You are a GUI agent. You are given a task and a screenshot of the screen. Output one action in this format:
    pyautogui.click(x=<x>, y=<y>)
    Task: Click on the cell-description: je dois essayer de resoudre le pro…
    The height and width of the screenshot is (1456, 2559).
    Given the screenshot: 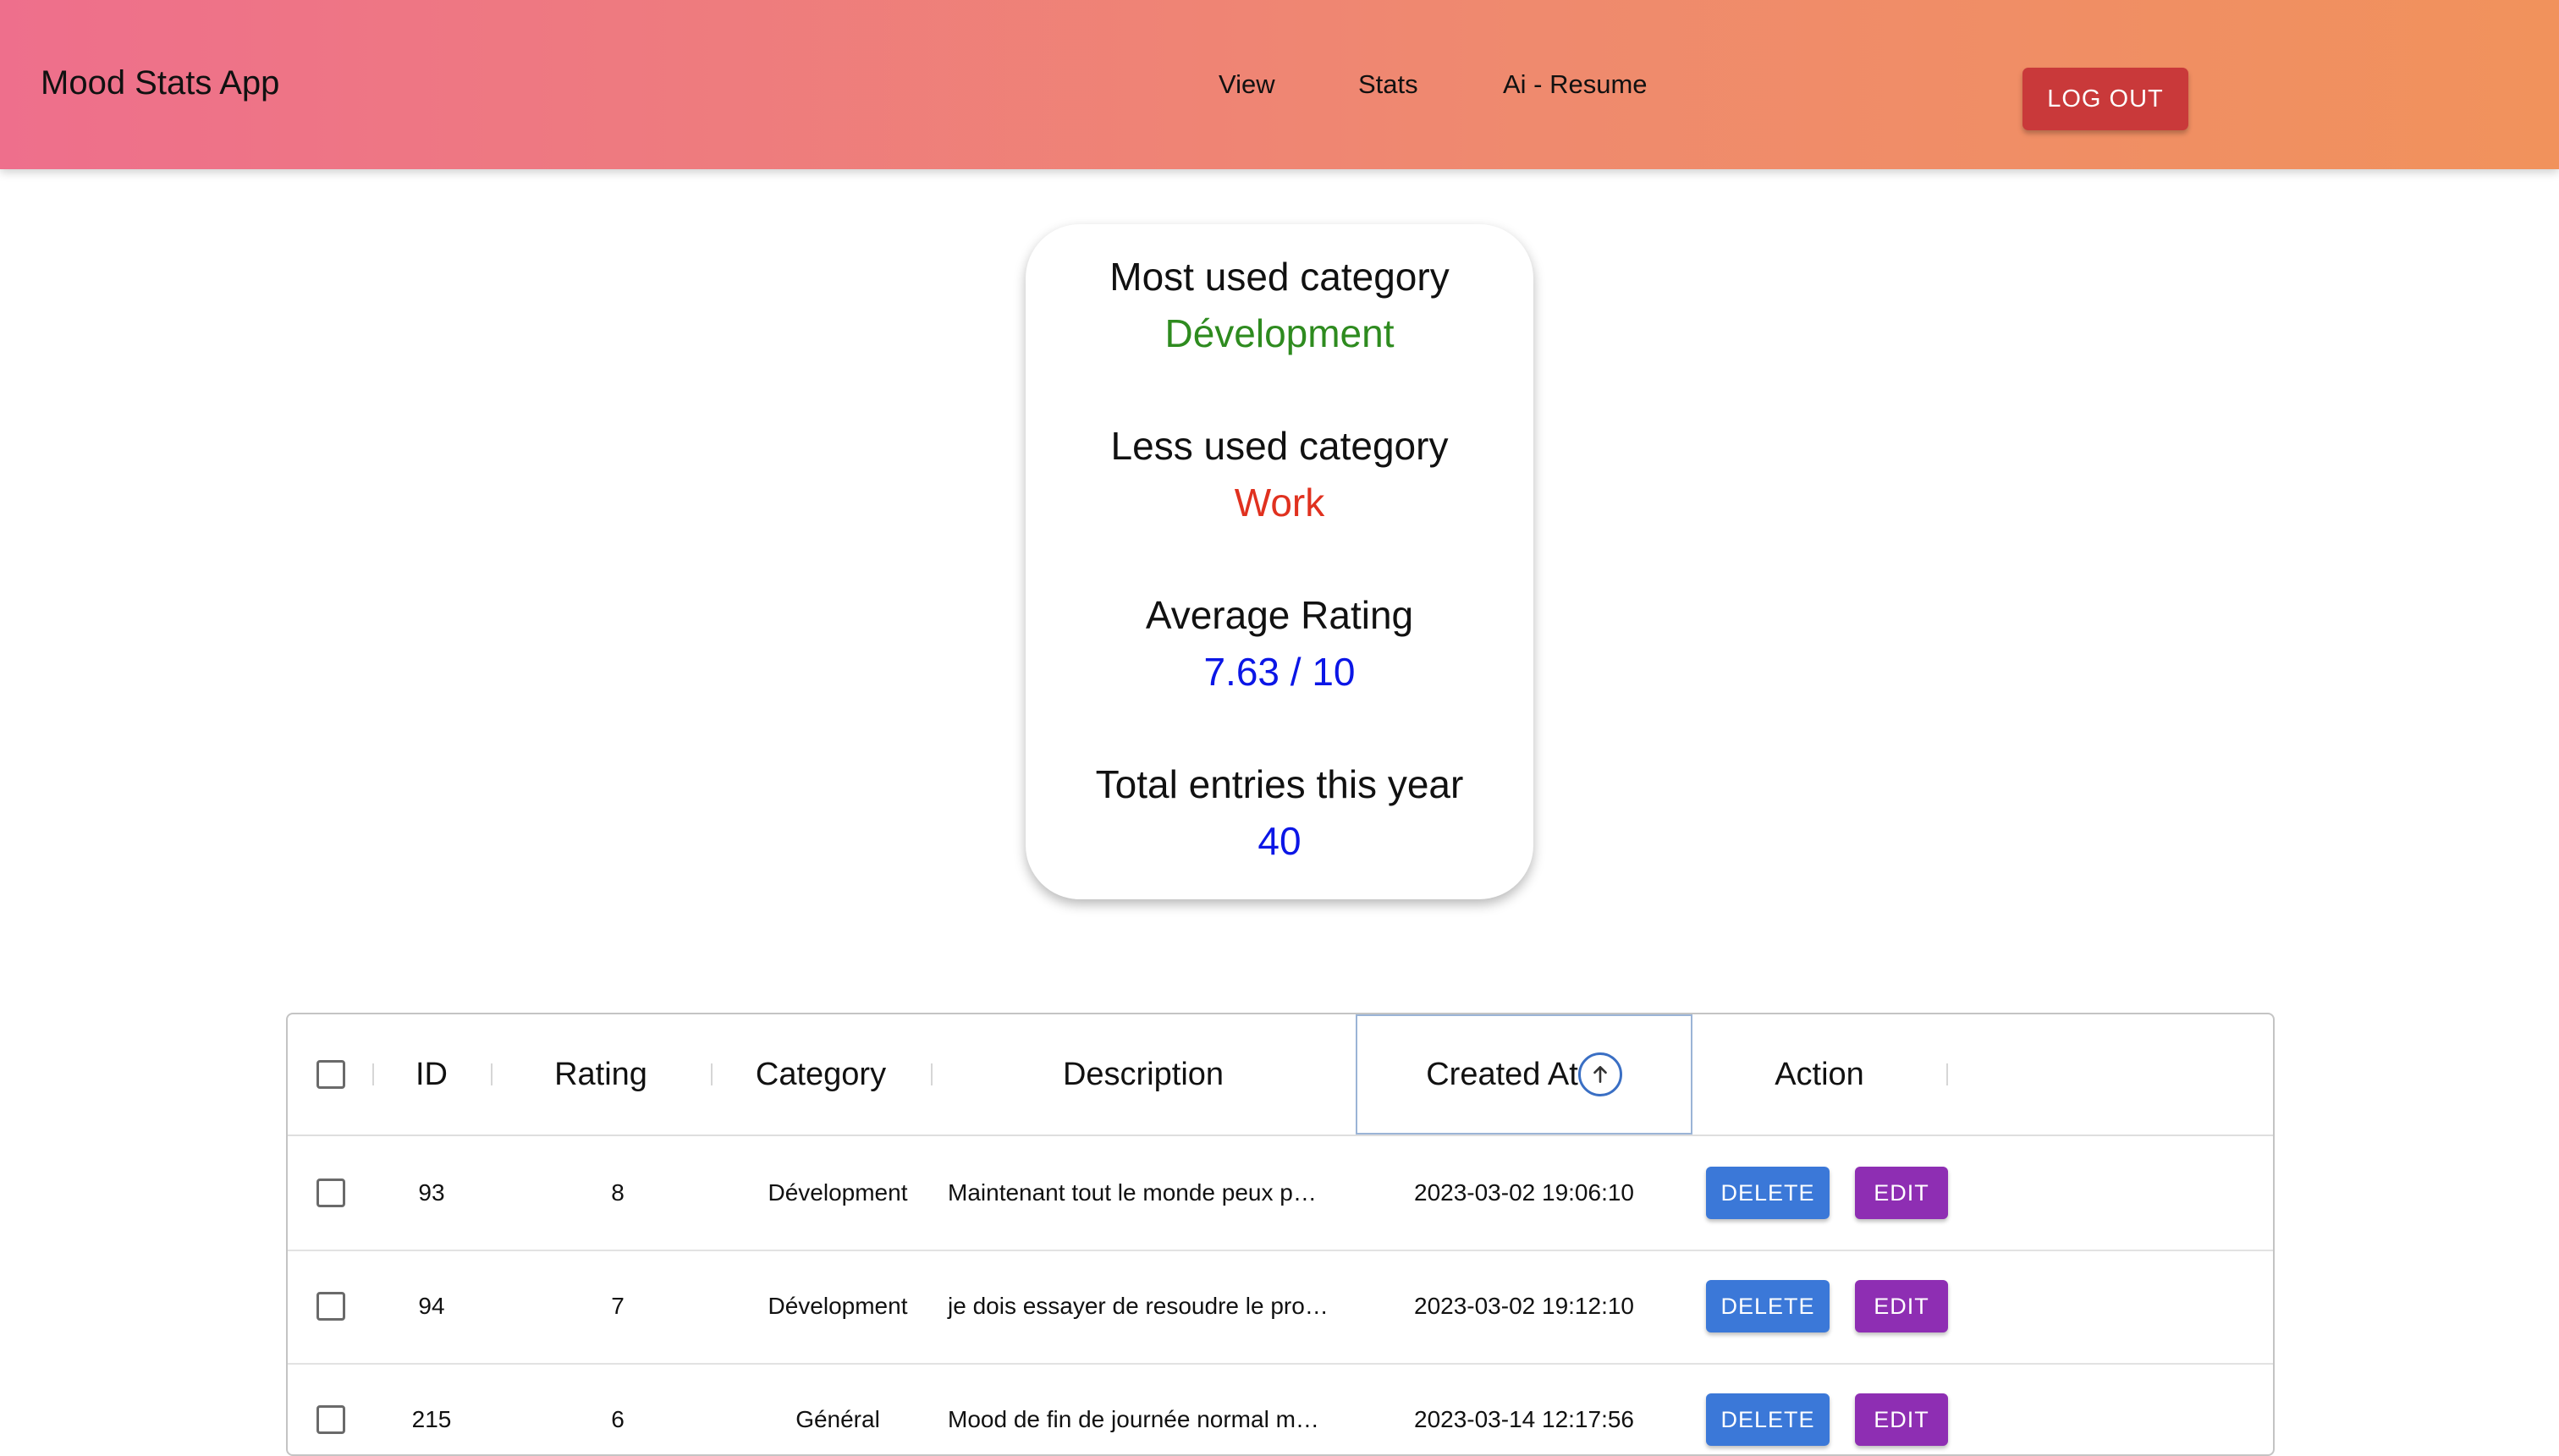 What is the action you would take?
    pyautogui.click(x=1138, y=1306)
    